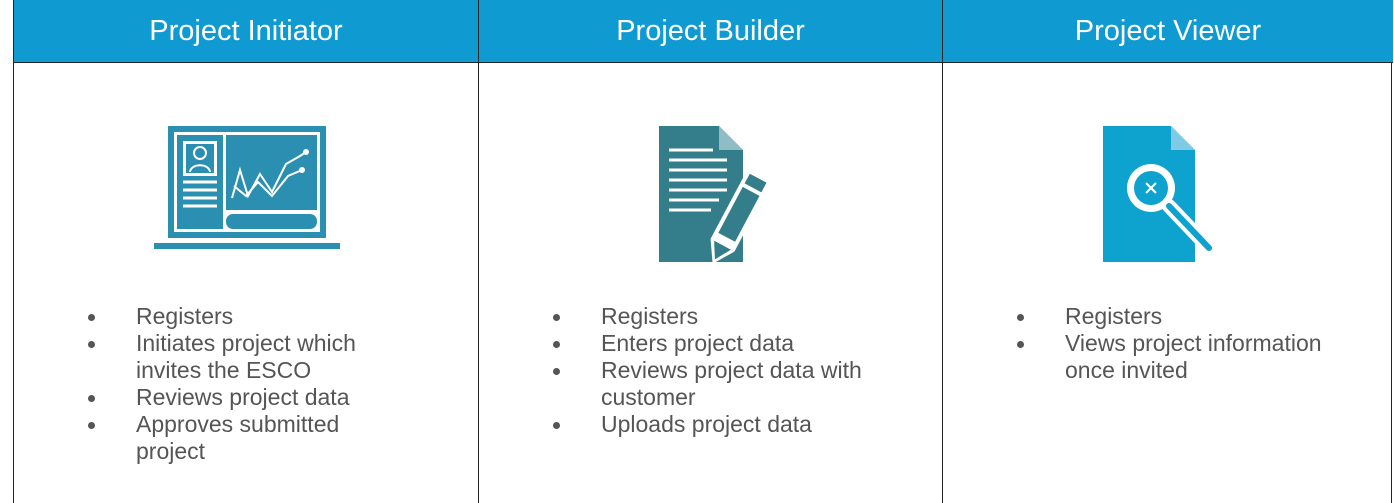  I want to click on header-project-initiator: Project Initiator, so click(246, 31).